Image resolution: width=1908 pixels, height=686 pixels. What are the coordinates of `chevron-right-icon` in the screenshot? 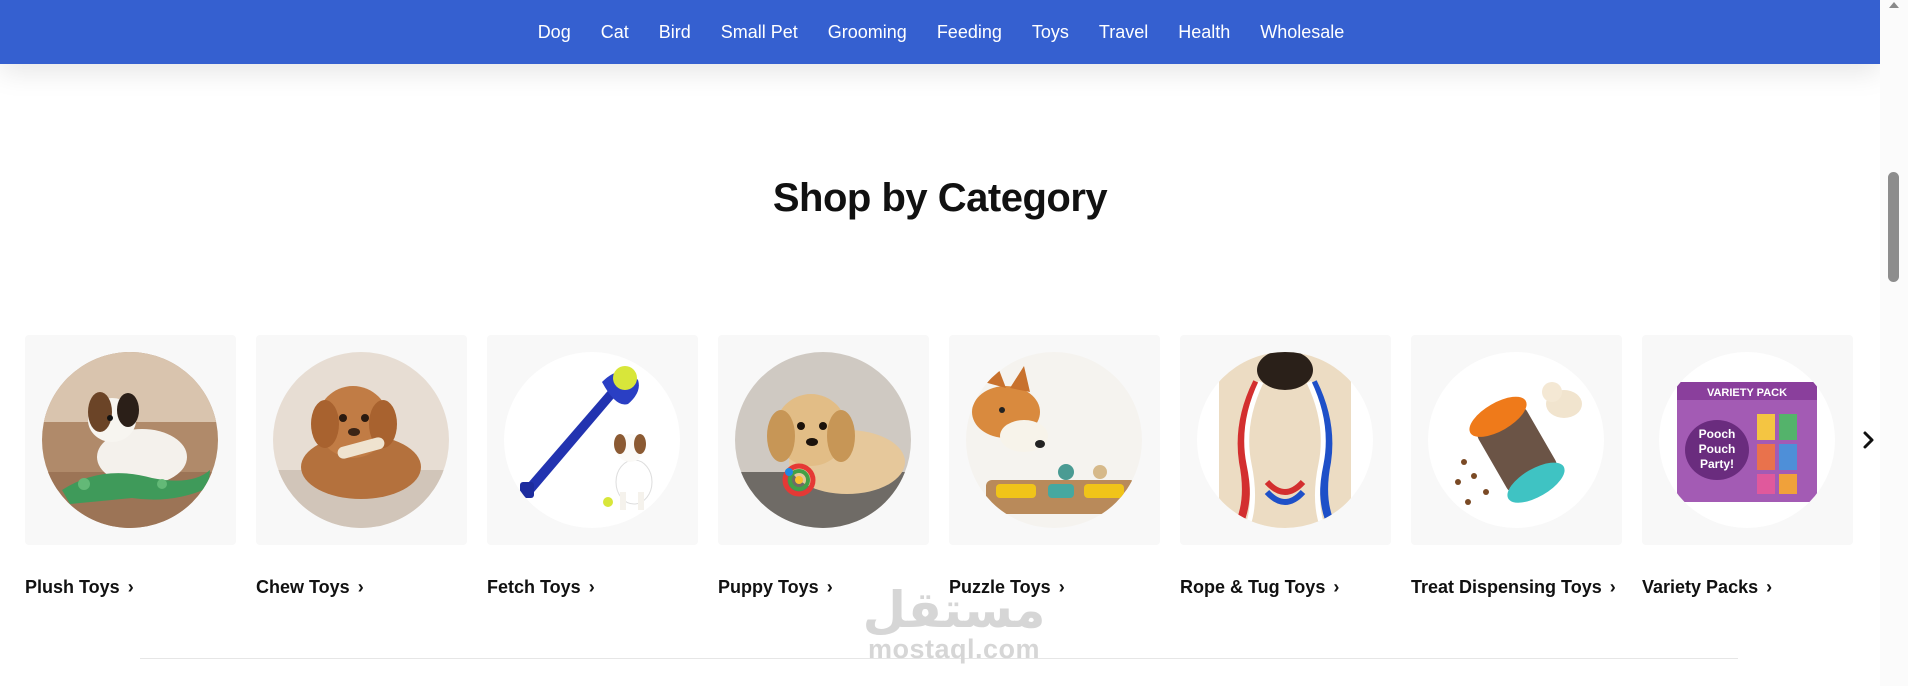 It's located at (1868, 440).